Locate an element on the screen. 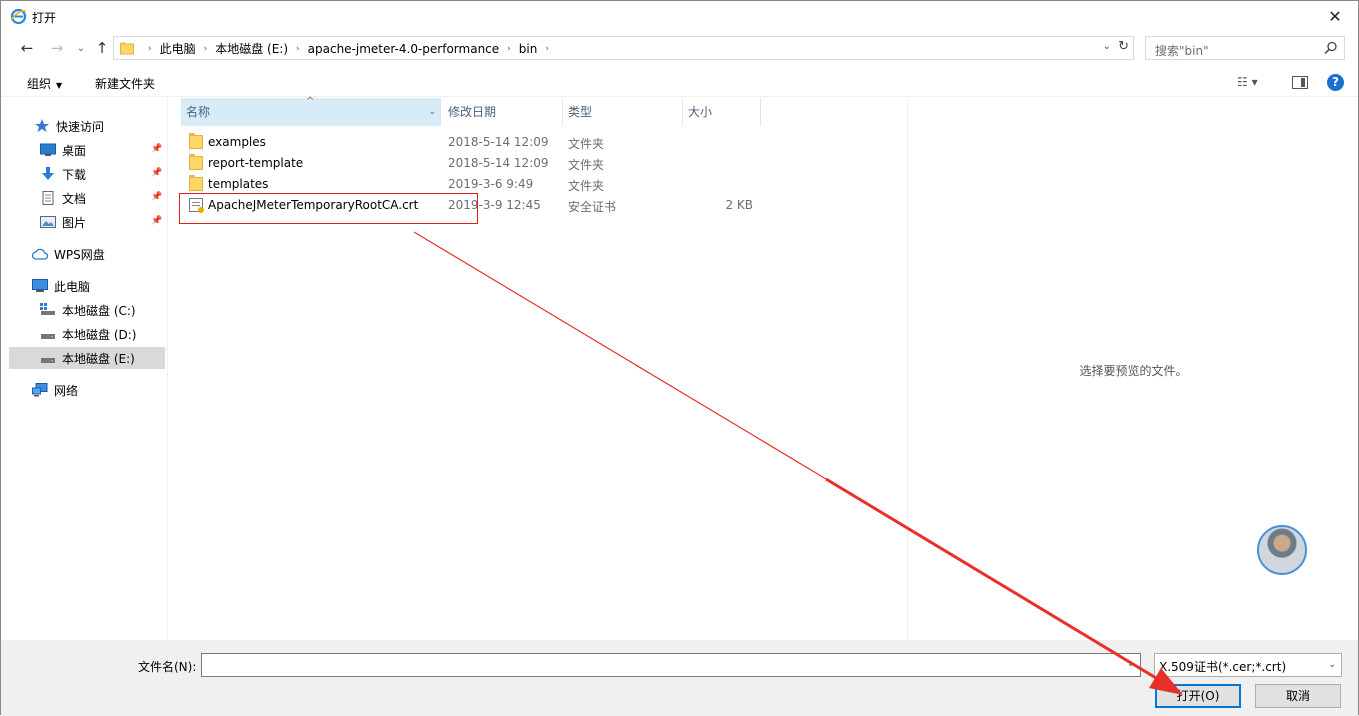 This screenshot has height=716, width=1359. search-input: 搜索"bin" is located at coordinates (1245, 48).